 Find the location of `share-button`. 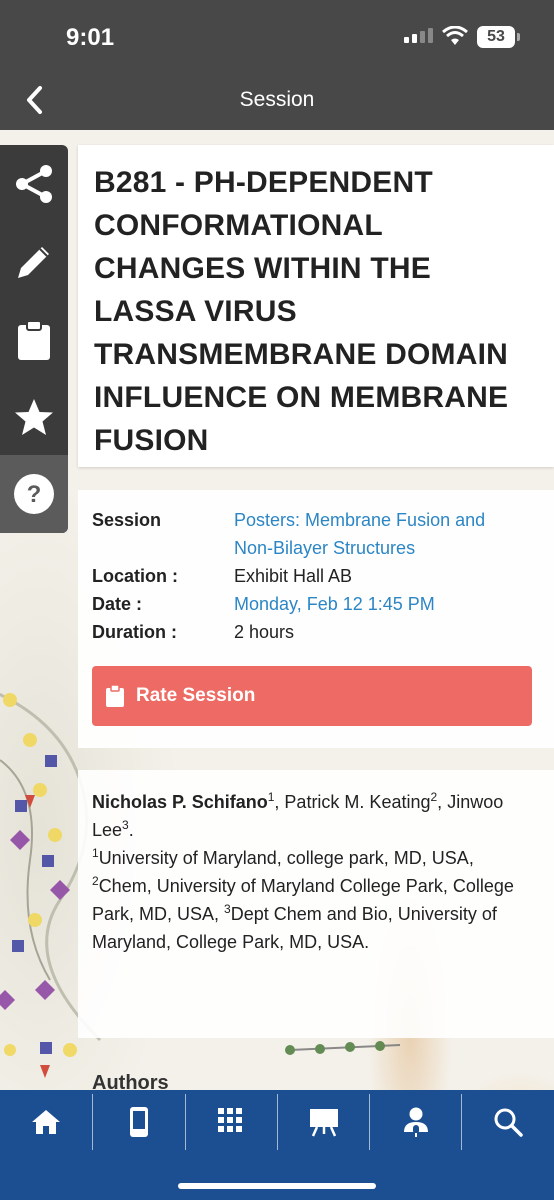

share-button is located at coordinates (34, 184).